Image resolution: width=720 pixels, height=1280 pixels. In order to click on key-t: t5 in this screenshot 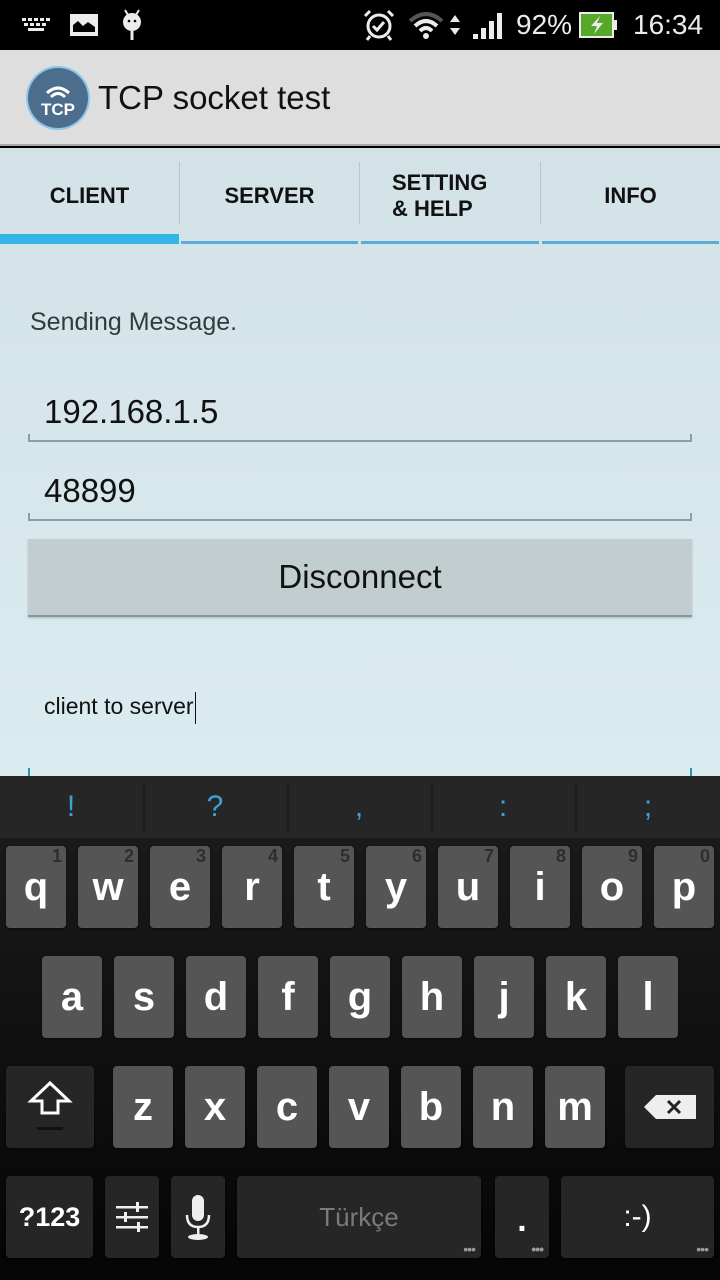, I will do `click(324, 887)`.